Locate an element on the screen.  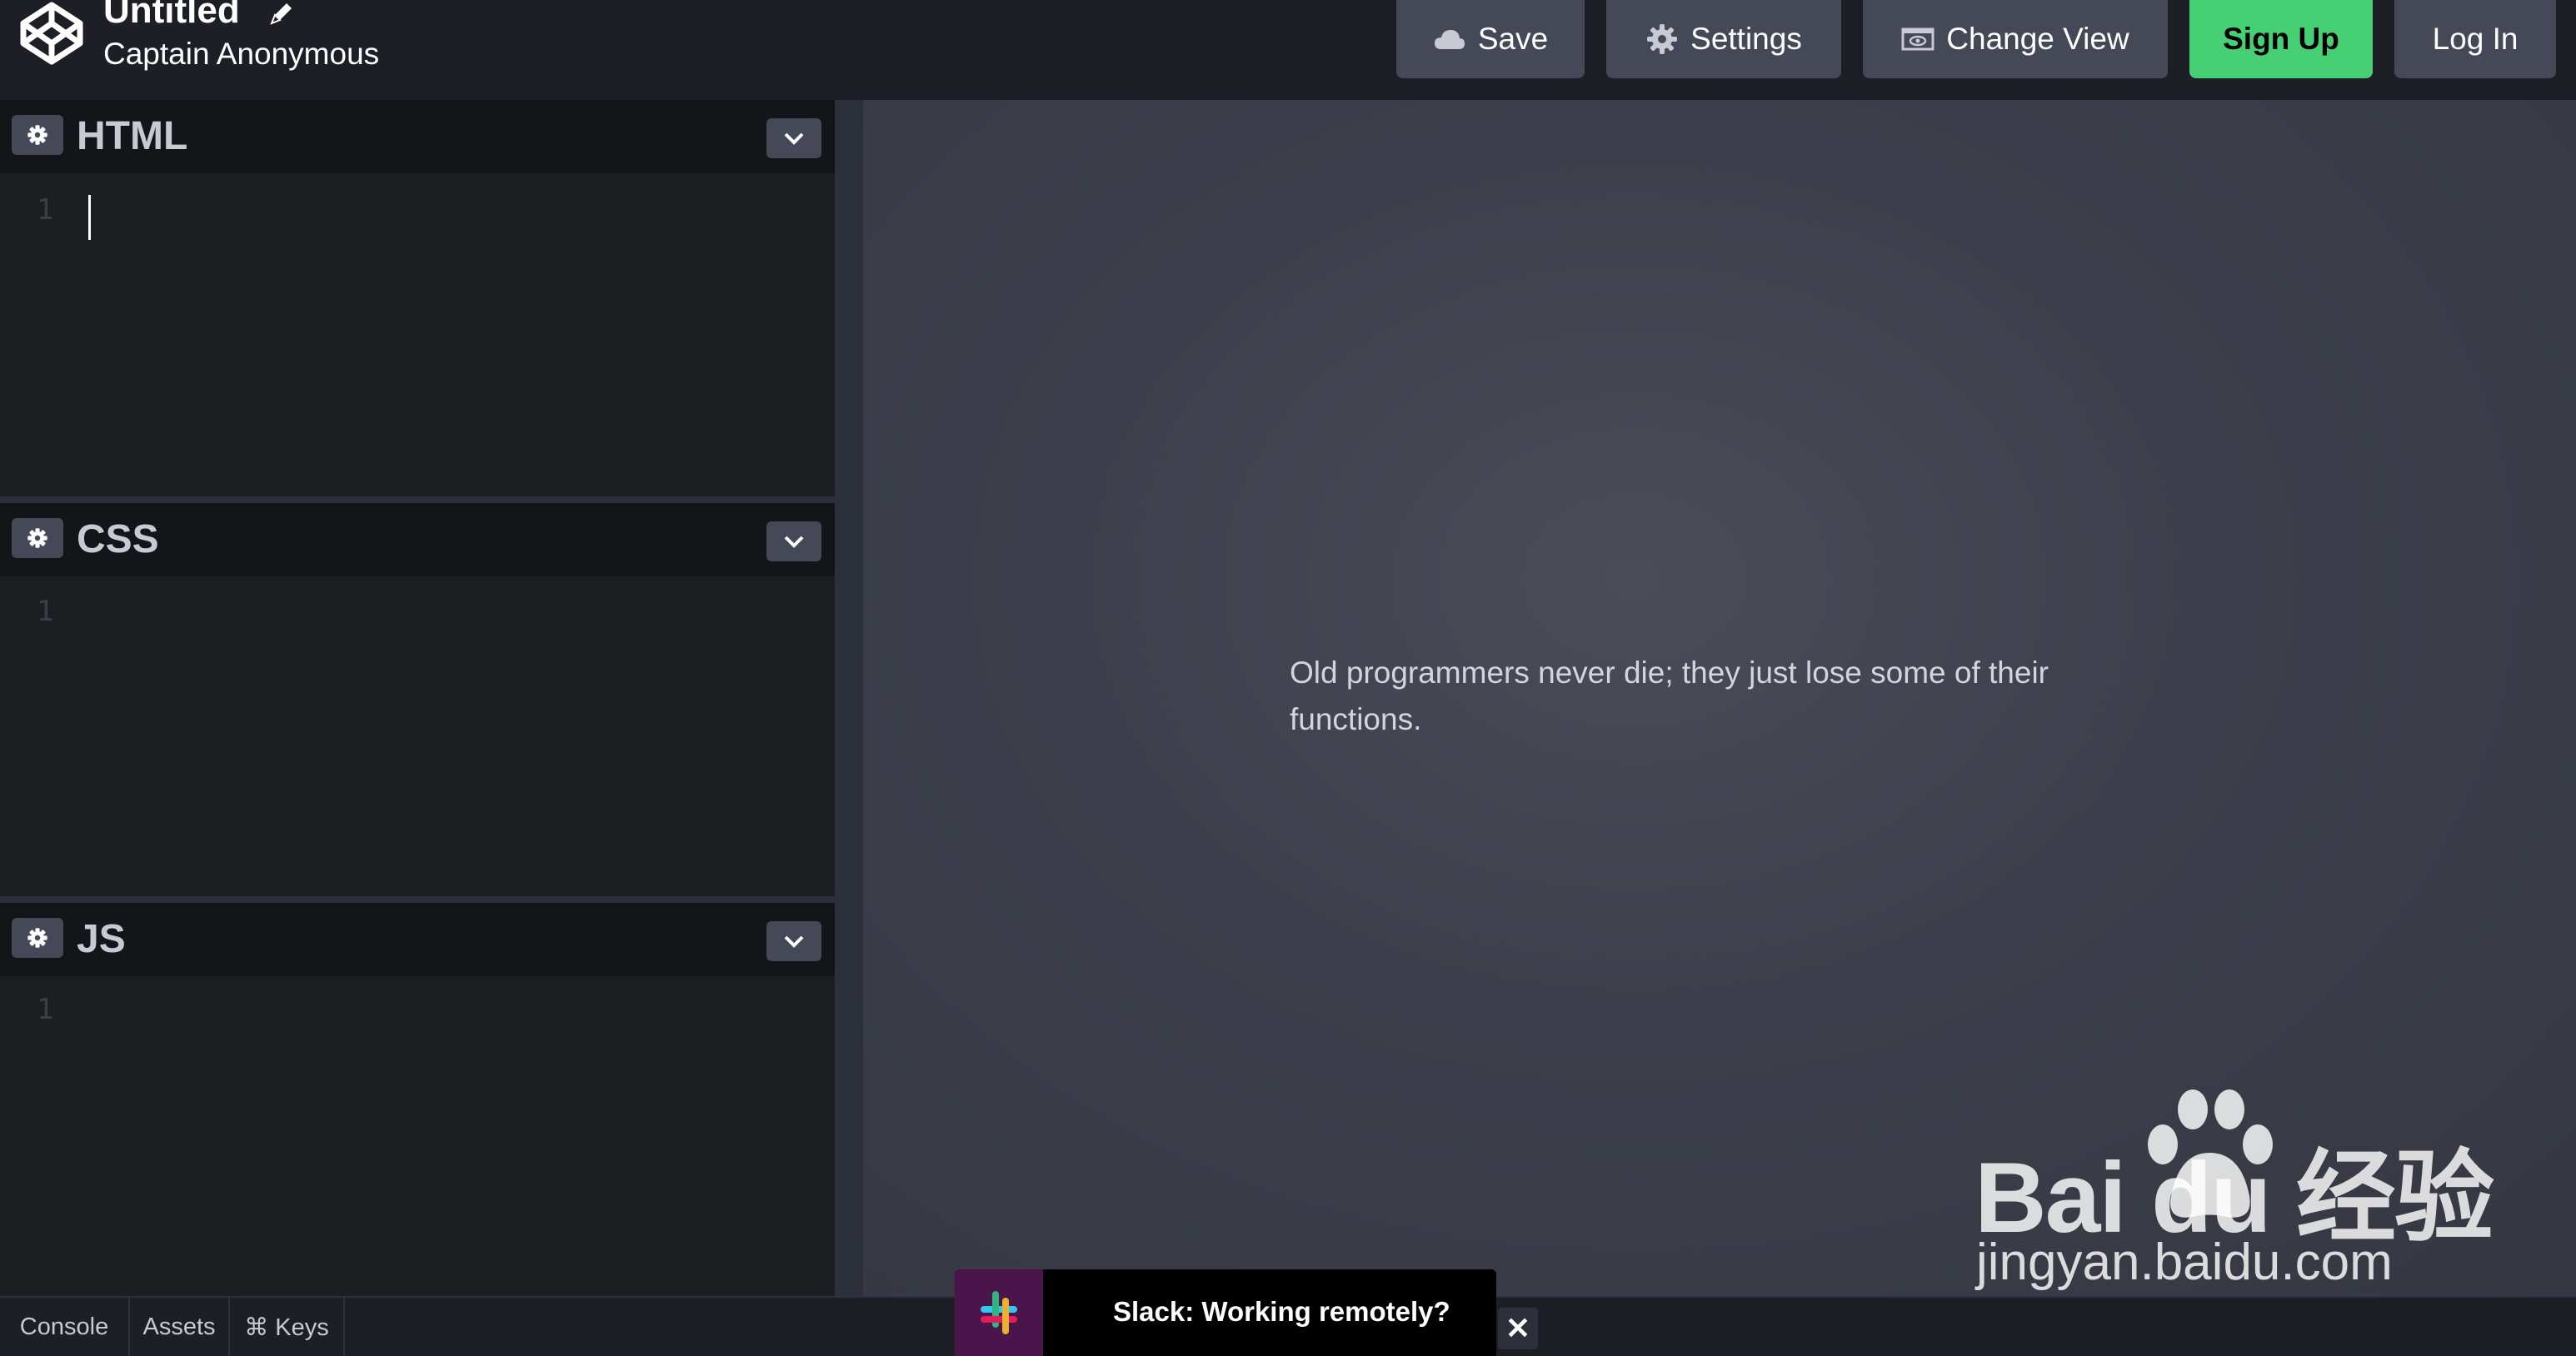
js-panel-title: JS is located at coordinates (101, 939).